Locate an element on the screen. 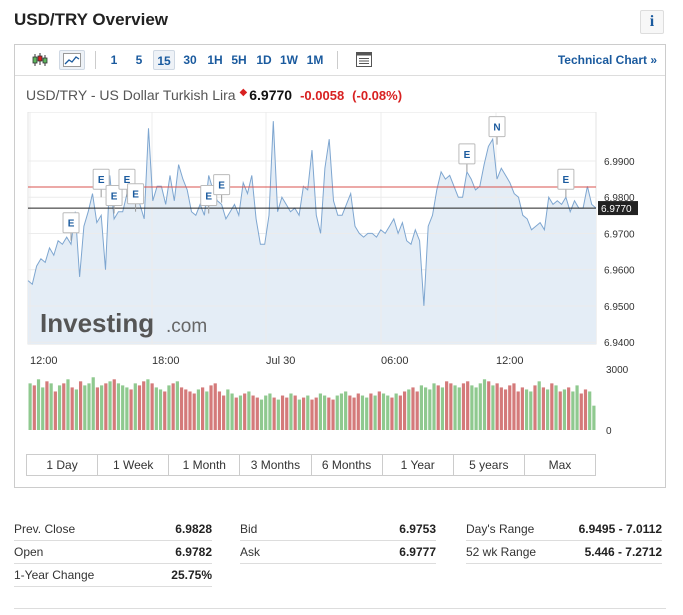 The image size is (683, 615). y-tick-label: 6.9600 is located at coordinates (619, 271).